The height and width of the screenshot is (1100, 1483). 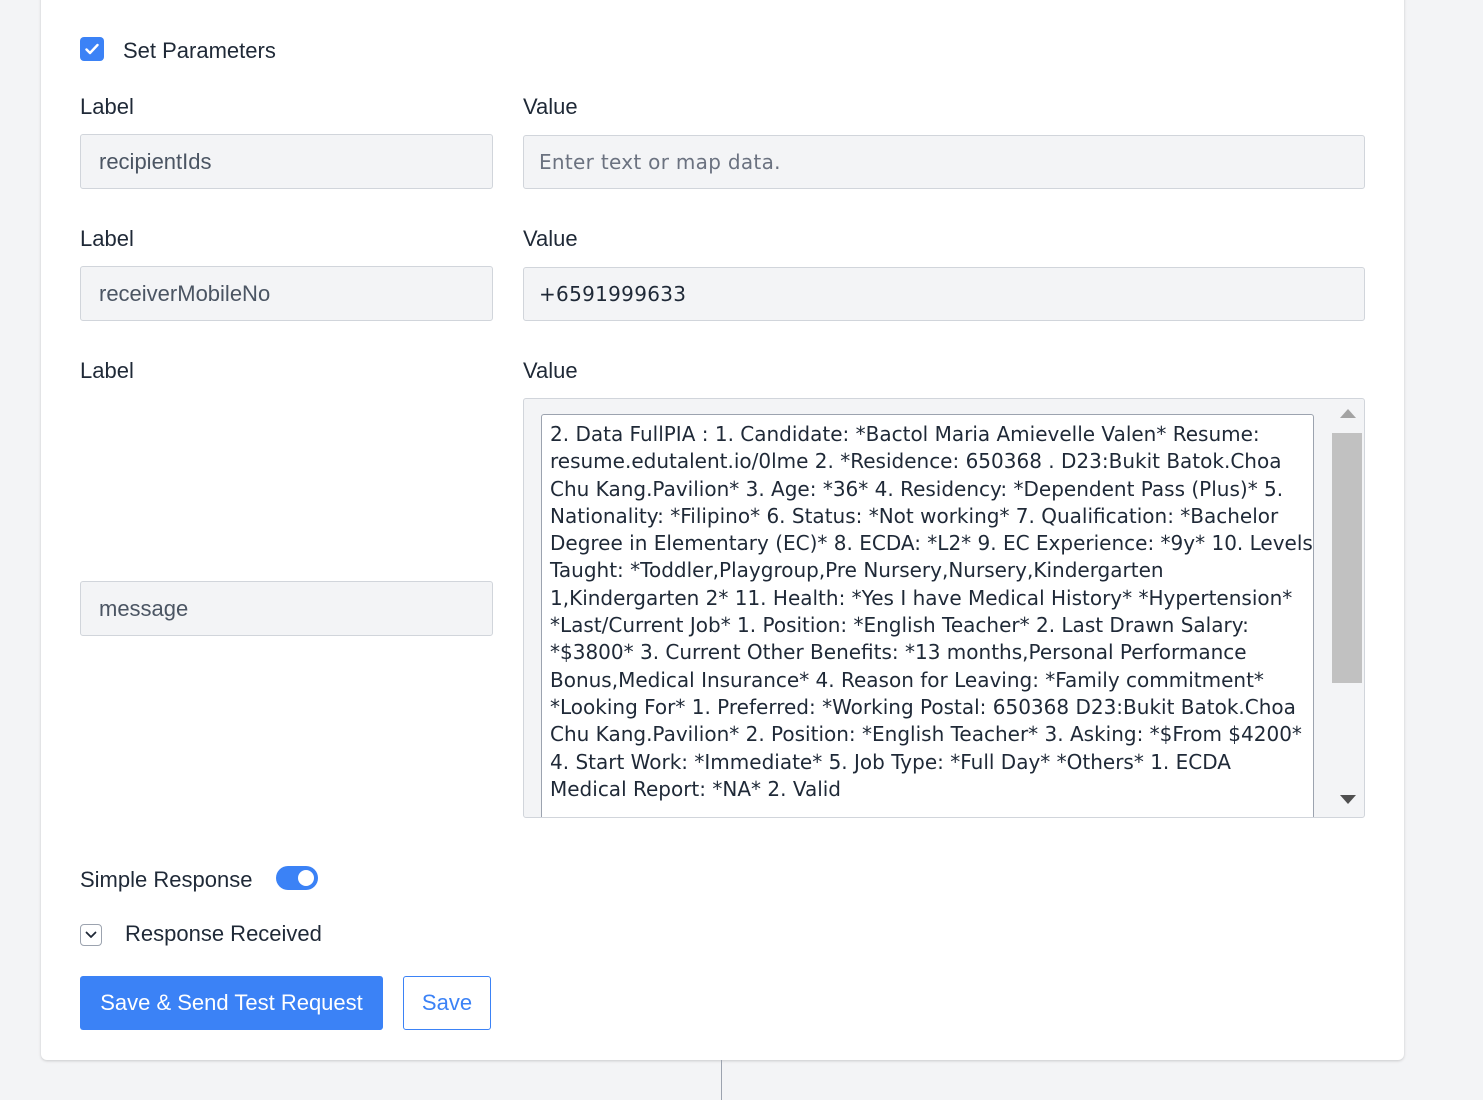 I want to click on save-and-send-test-request-button: Save & Send Test Request, so click(x=231, y=1003).